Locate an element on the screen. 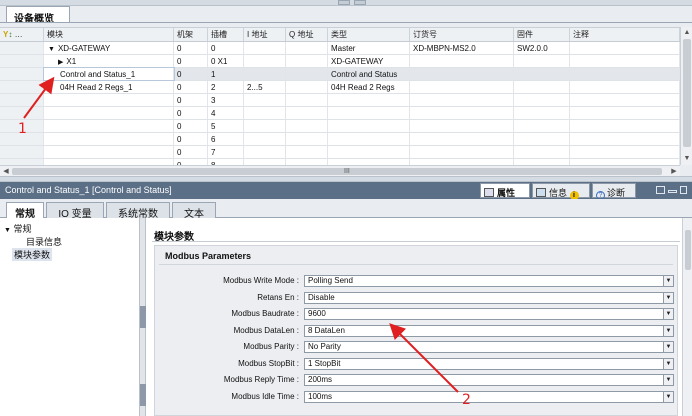 The image size is (692, 416). cell-slot: 0 is located at coordinates (226, 48).